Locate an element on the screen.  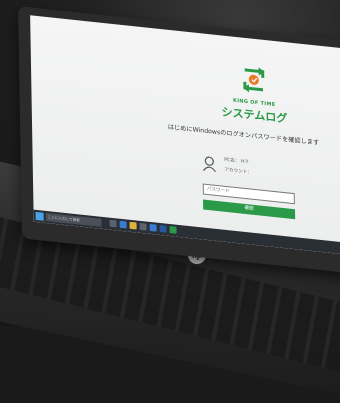
user-icon is located at coordinates (209, 164).